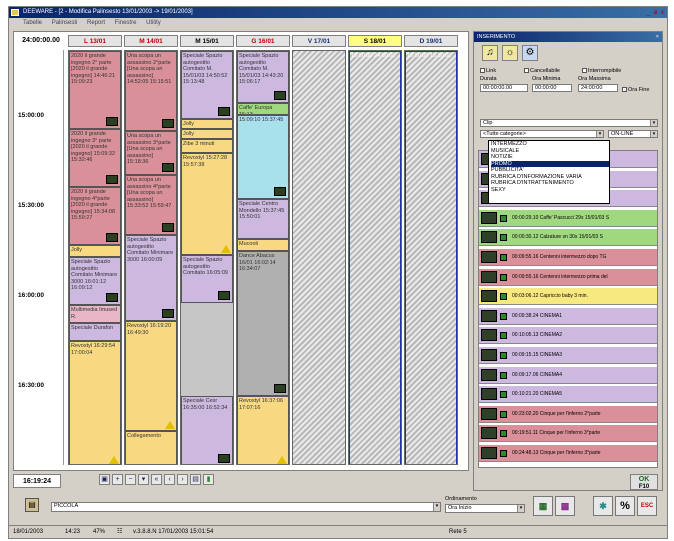  Describe the element at coordinates (644, 482) in the screenshot. I see `ok-button: OK F10` at that location.